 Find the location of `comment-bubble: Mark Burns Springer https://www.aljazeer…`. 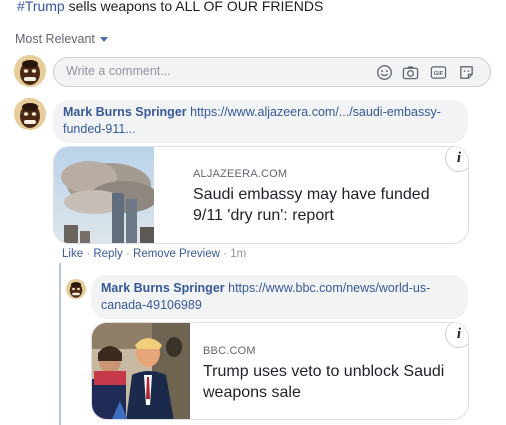

comment-bubble: Mark Burns Springer https://www.aljazeer… is located at coordinates (260, 121).